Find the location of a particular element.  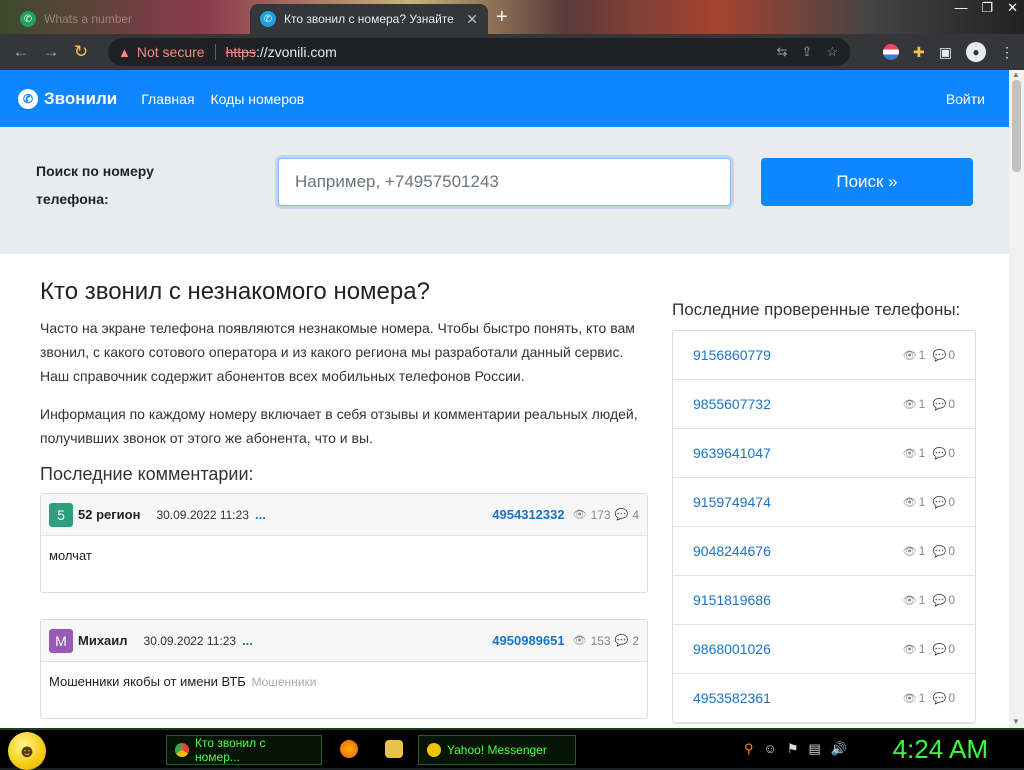

scroll-up-icon: ▲ is located at coordinates (1016, 74).